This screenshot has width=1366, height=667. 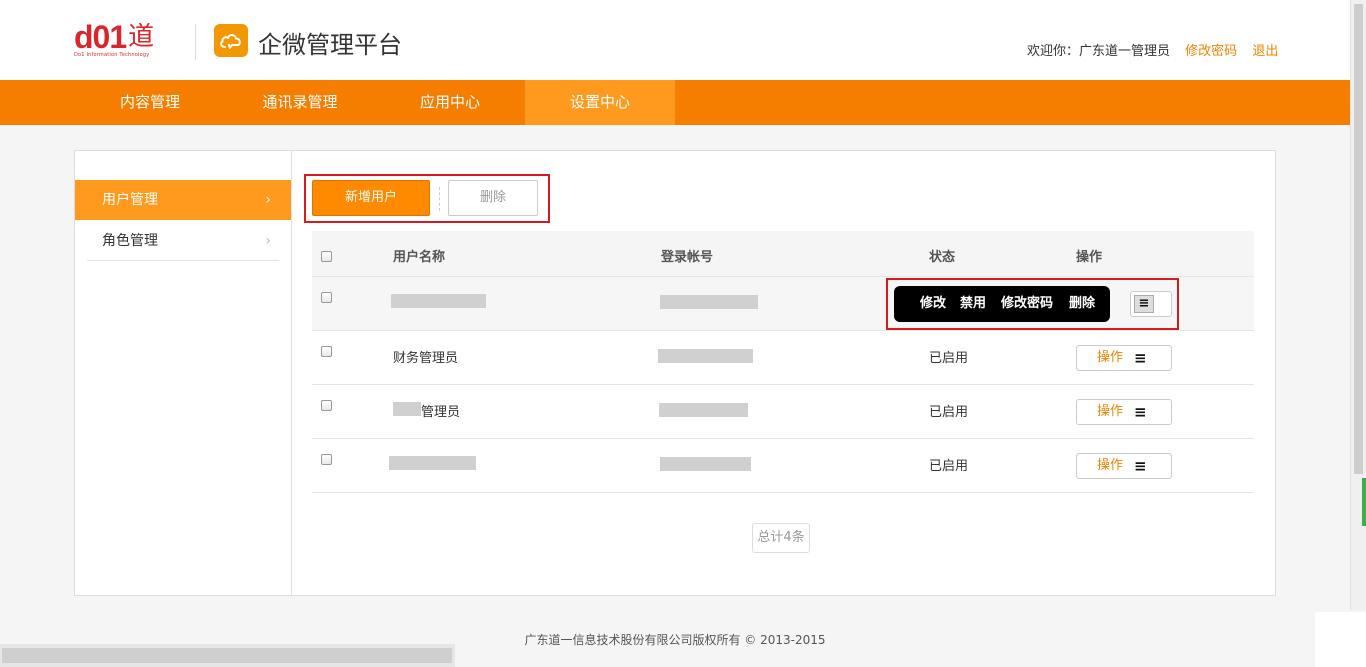 What do you see at coordinates (100, 37) in the screenshot?
I see `logo-mark: d01` at bounding box center [100, 37].